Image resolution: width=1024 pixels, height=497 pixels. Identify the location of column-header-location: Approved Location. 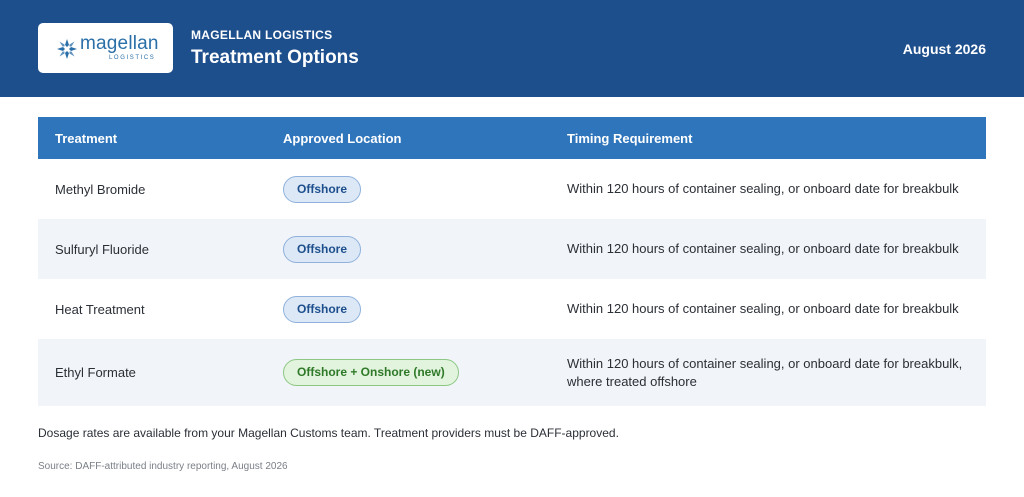
(408, 138).